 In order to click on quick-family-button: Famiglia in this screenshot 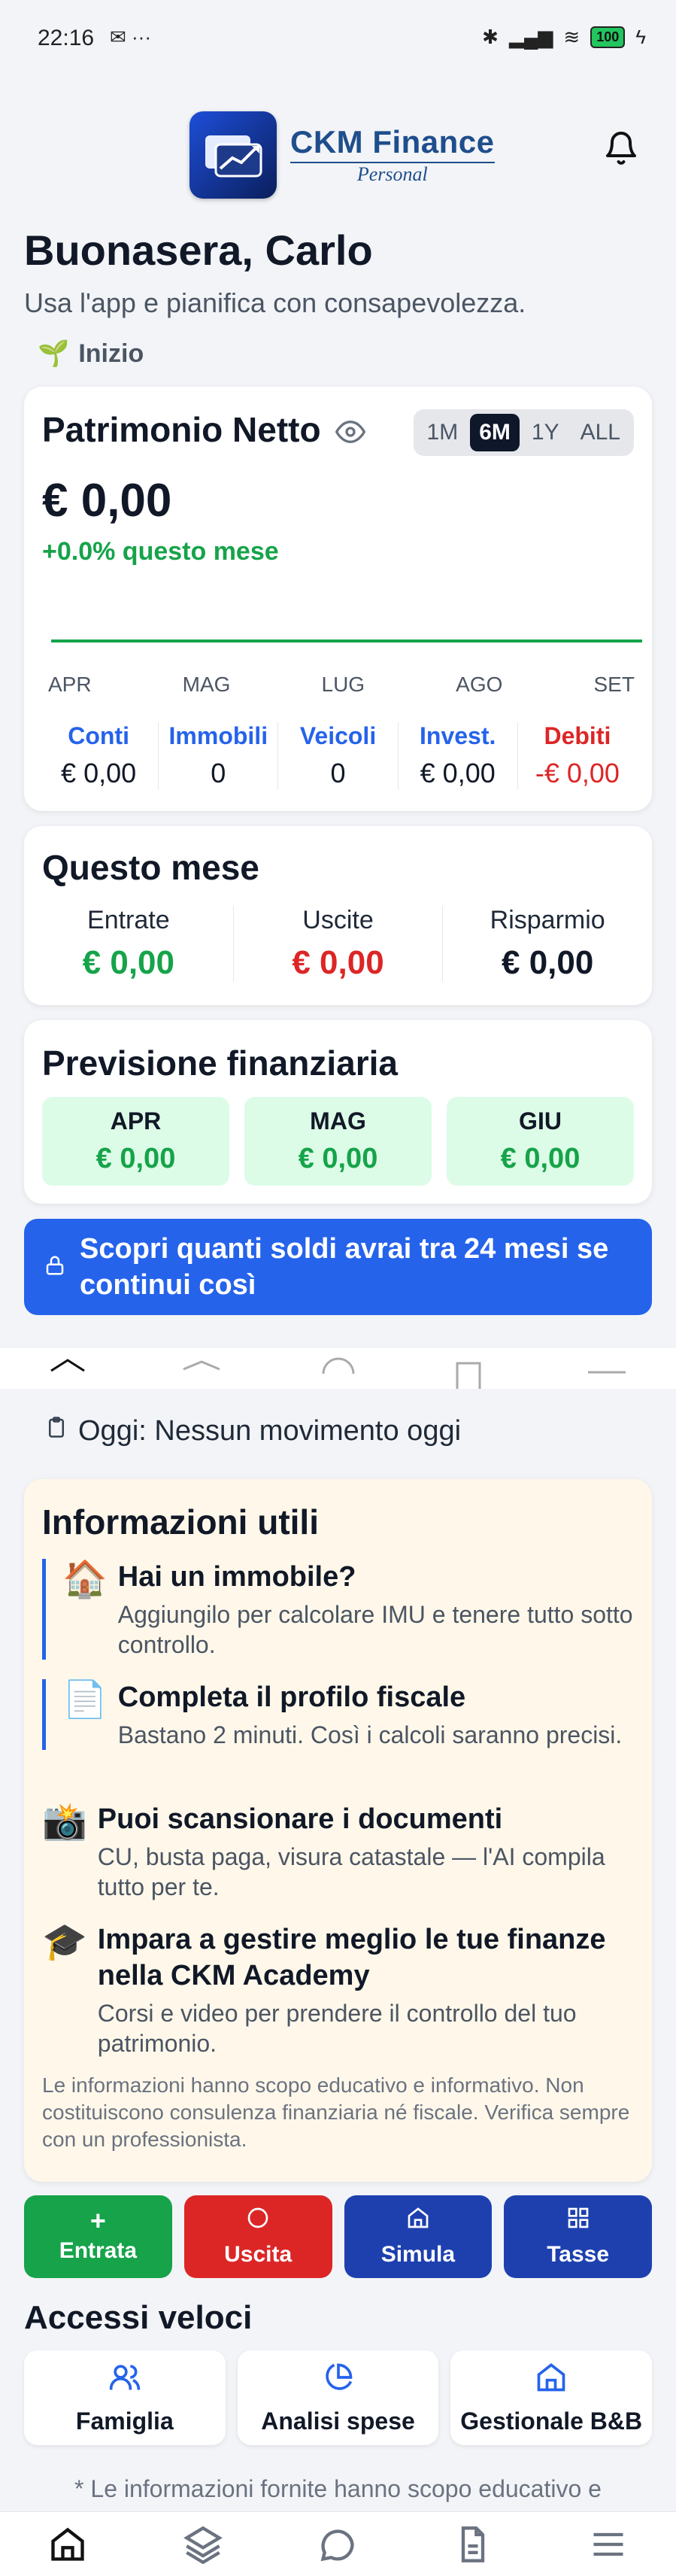, I will do `click(125, 2398)`.